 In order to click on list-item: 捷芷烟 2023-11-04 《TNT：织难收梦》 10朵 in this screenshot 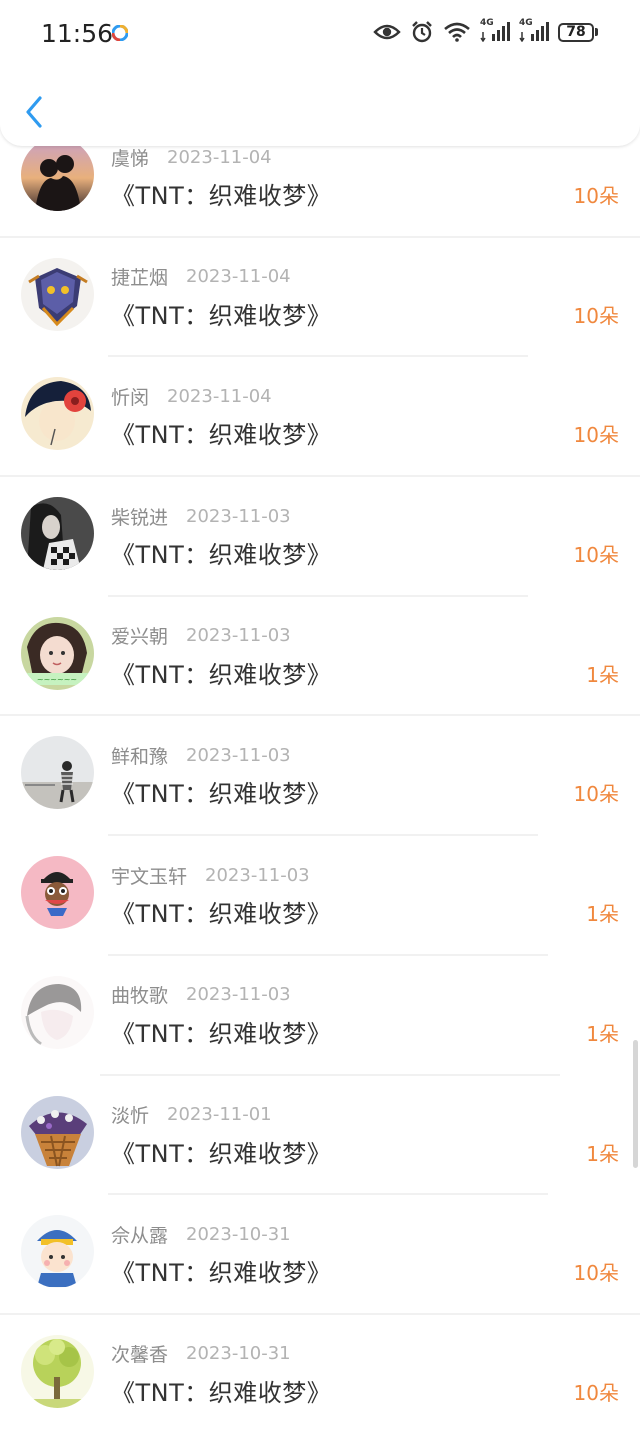, I will do `click(320, 298)`.